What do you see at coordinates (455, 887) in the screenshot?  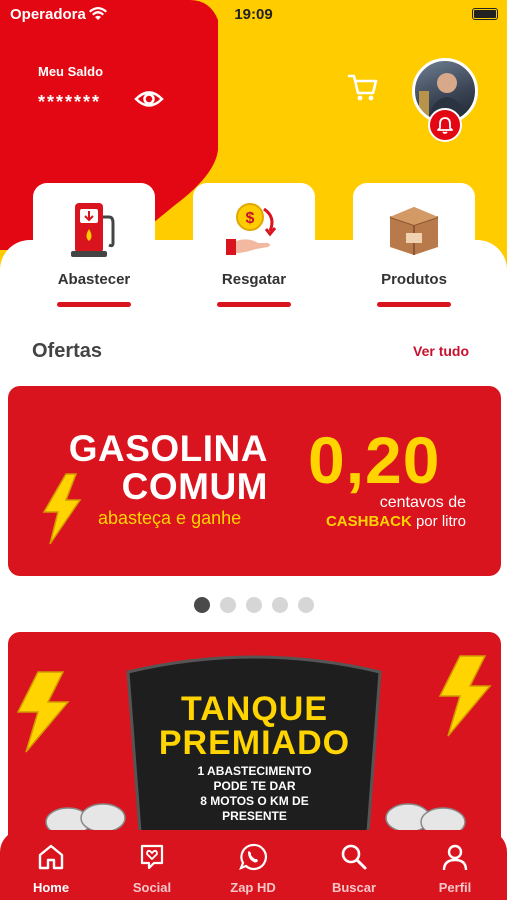 I see `tab-label: Perfil` at bounding box center [455, 887].